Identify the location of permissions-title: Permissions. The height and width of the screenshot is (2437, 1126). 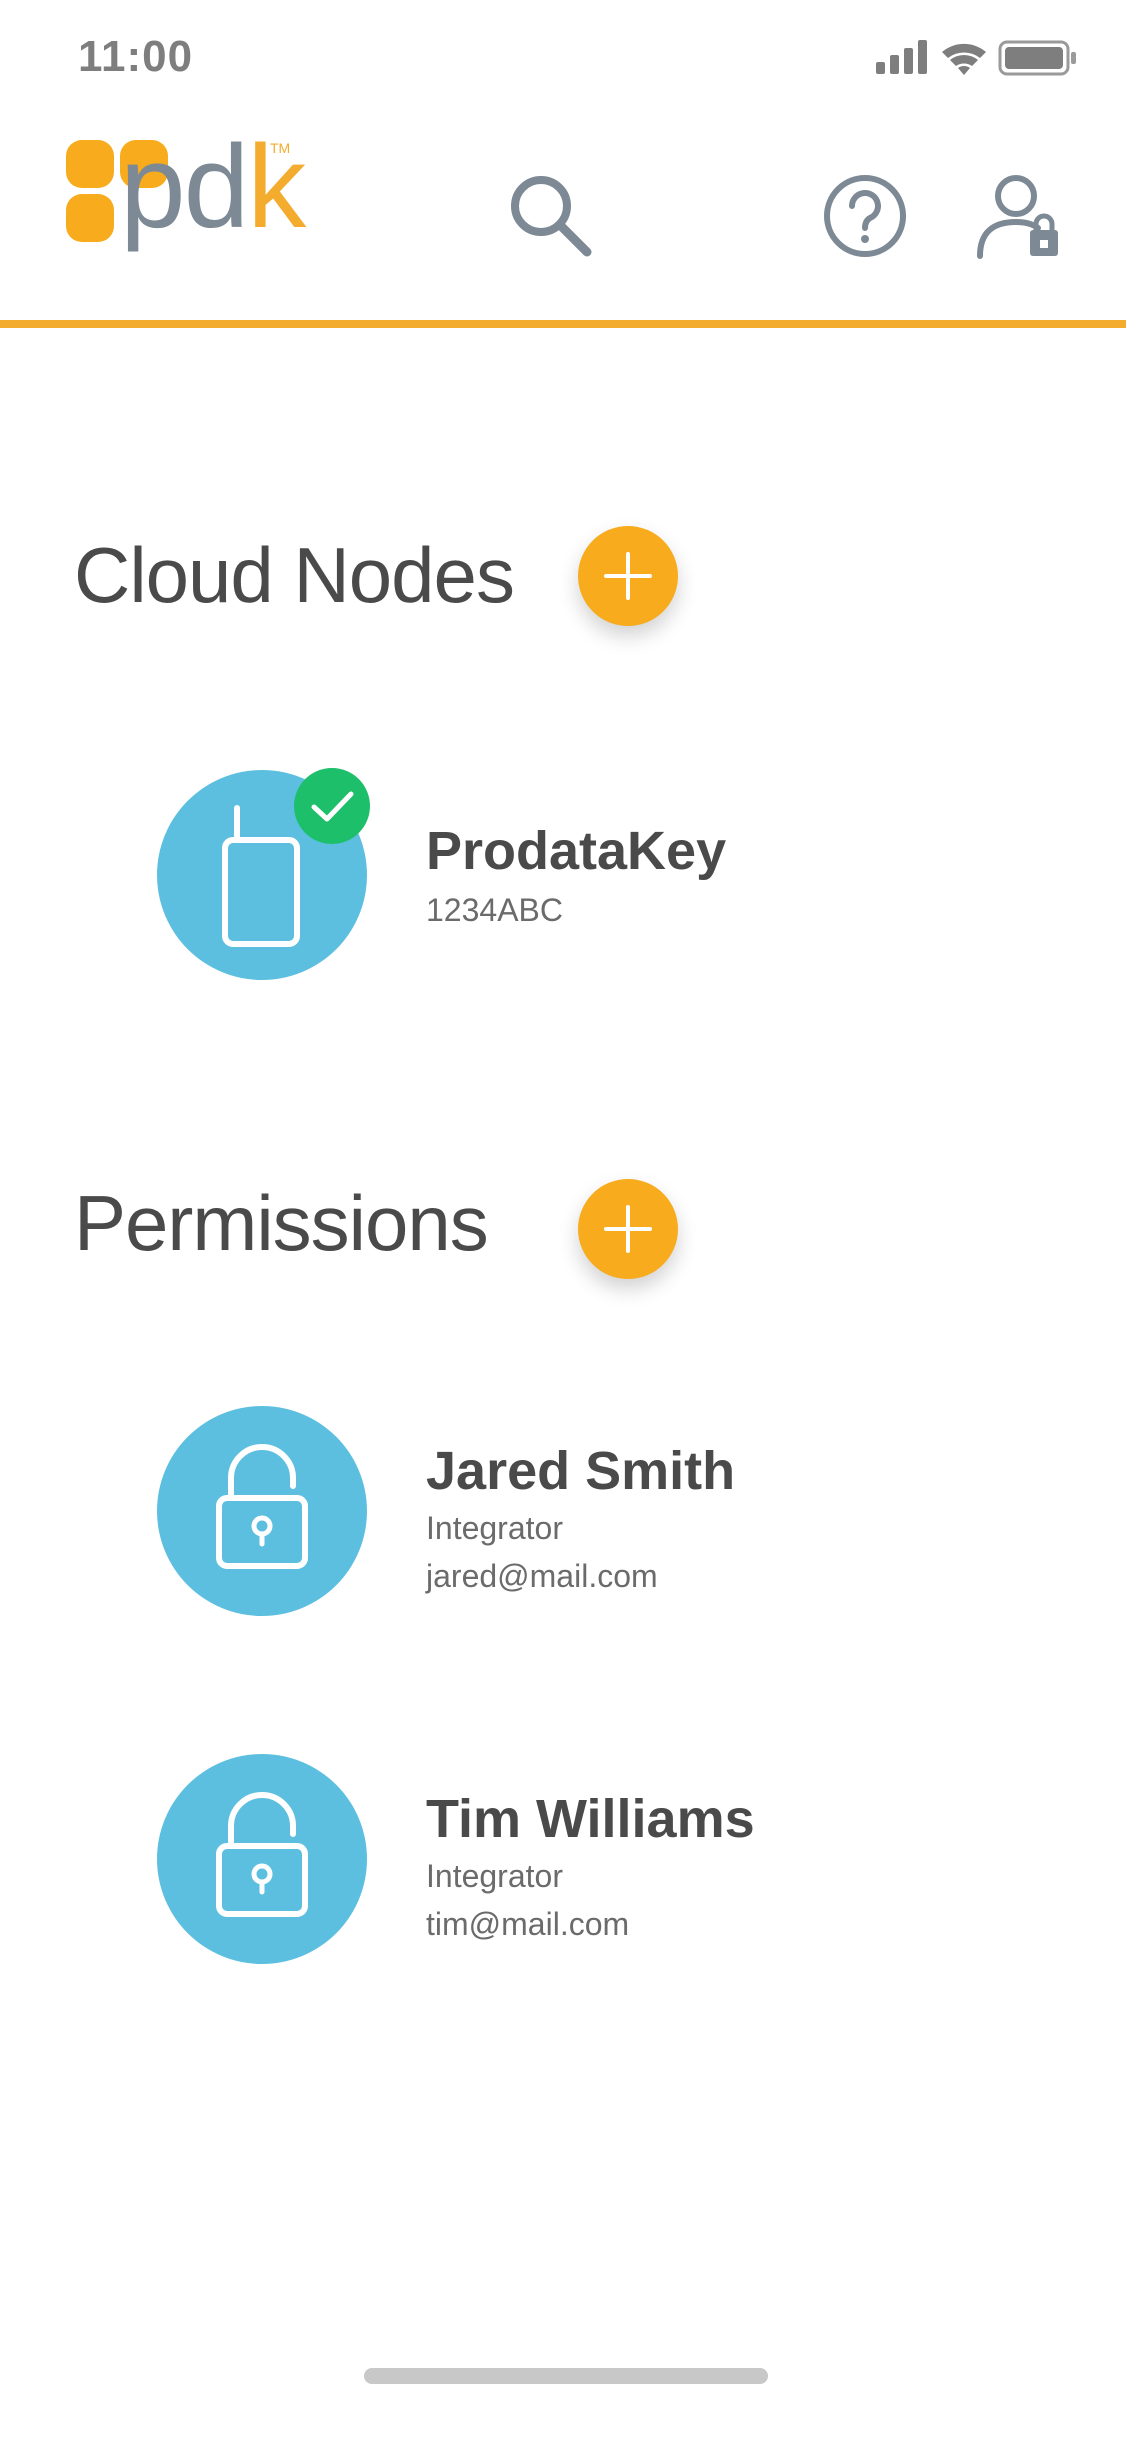
(281, 1223).